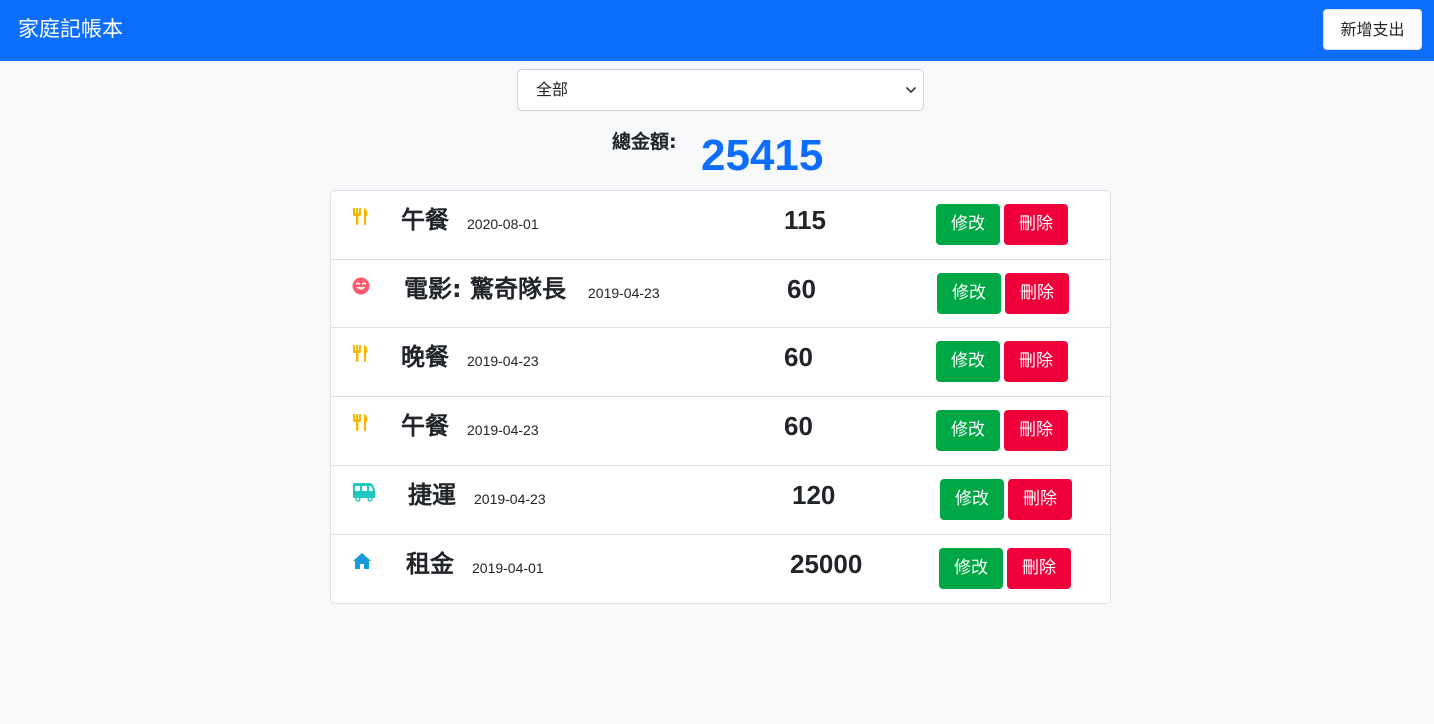  I want to click on smile-icon, so click(361, 286).